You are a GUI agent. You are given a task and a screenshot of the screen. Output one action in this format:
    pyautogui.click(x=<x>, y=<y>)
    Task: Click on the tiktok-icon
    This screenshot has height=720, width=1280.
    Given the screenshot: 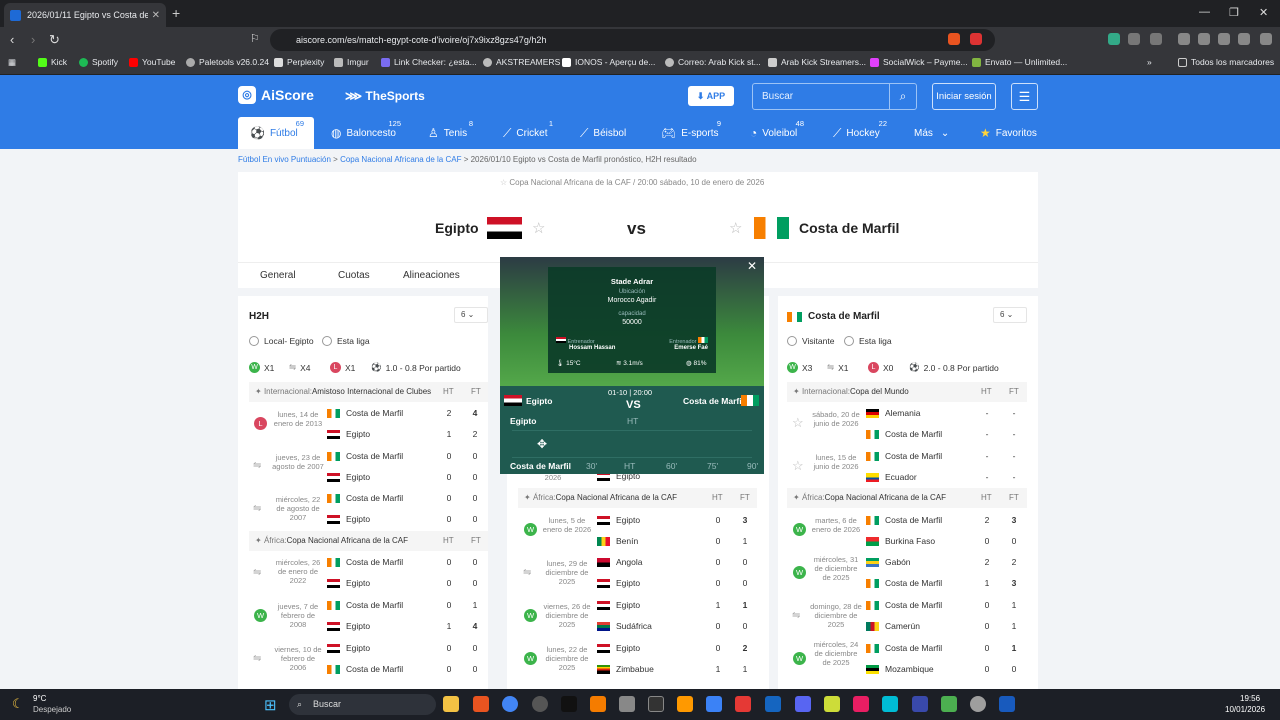 What is the action you would take?
    pyautogui.click(x=569, y=704)
    